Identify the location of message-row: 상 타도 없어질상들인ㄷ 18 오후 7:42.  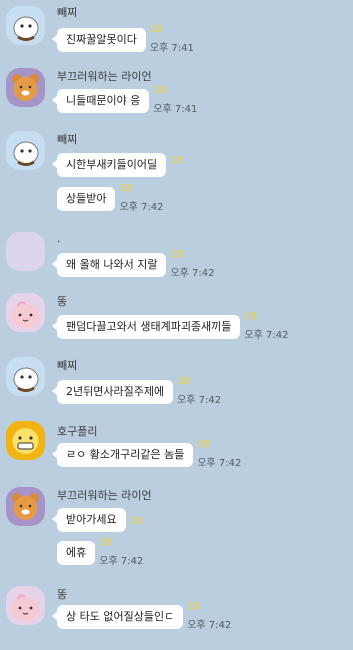
(149, 616).